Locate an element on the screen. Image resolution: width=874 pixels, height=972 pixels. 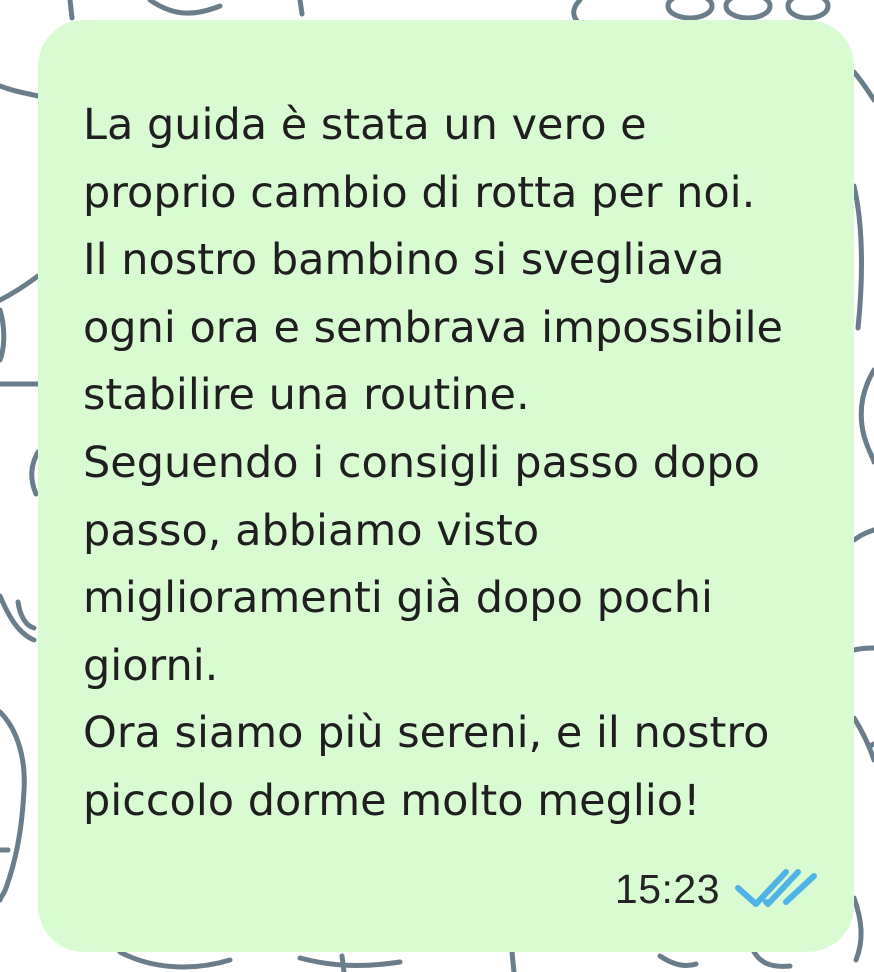
message-line: miglioramenti già dopo pochi is located at coordinates (398, 598).